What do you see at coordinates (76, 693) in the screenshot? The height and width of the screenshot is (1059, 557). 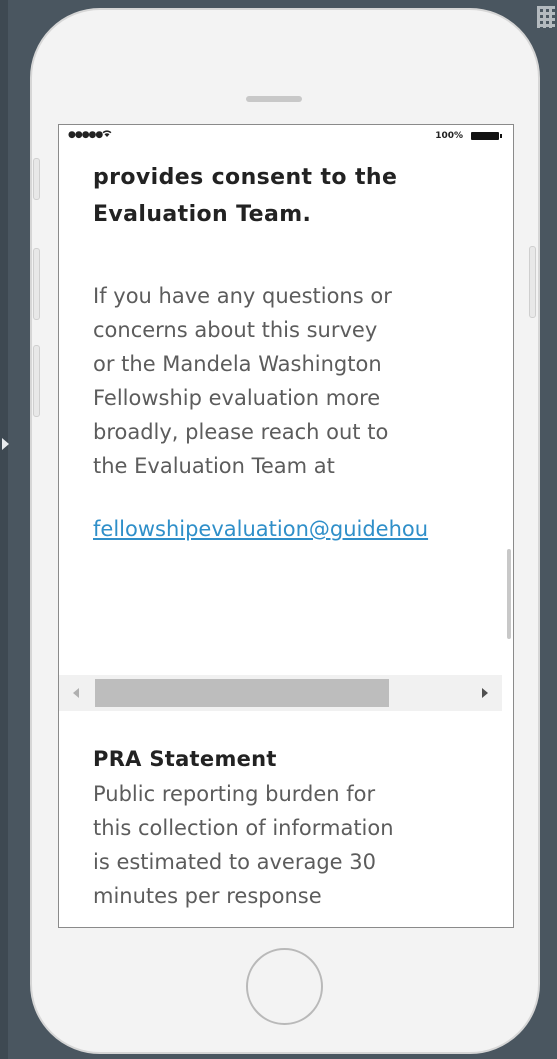 I see `scroll-left-arrow-icon` at bounding box center [76, 693].